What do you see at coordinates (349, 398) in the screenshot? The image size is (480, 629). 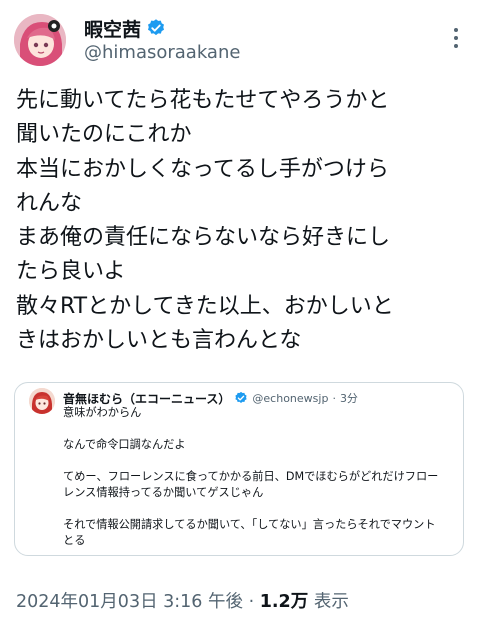 I see `quoted-time: 3分` at bounding box center [349, 398].